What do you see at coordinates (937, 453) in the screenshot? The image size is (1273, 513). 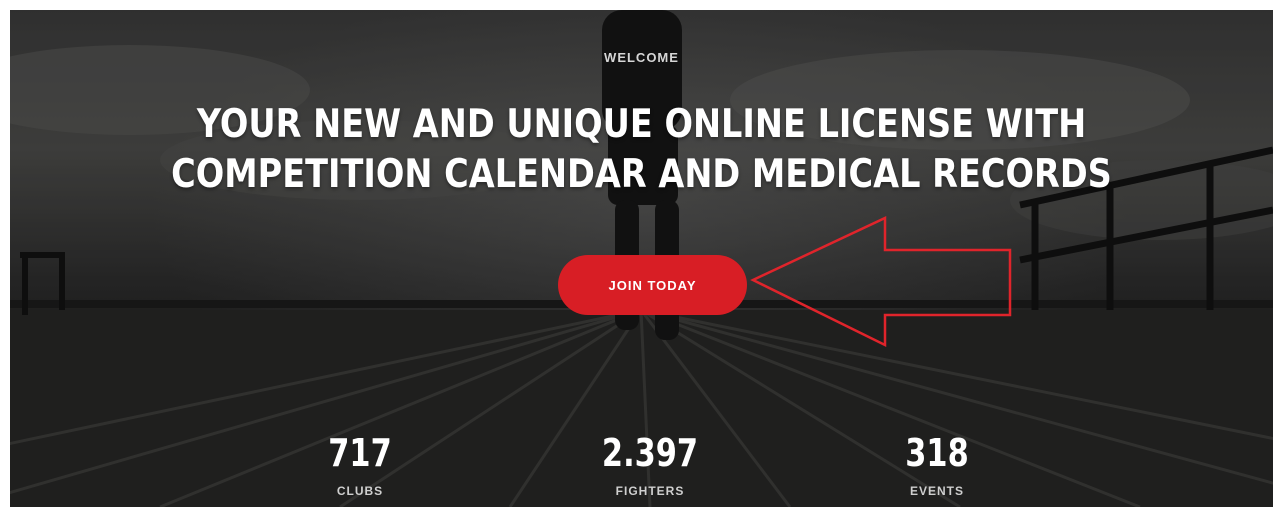 I see `stat-events-value: 318` at bounding box center [937, 453].